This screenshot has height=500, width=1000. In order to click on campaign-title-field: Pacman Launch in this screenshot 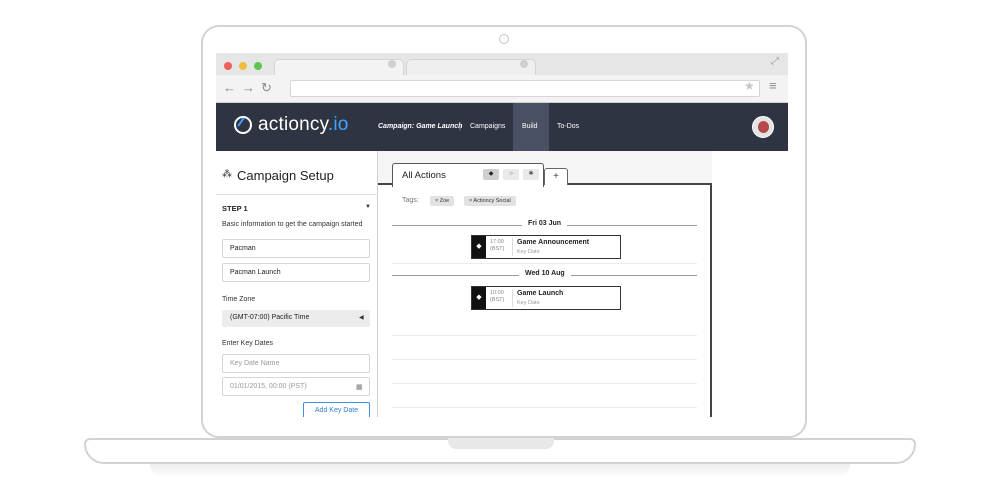, I will do `click(296, 272)`.